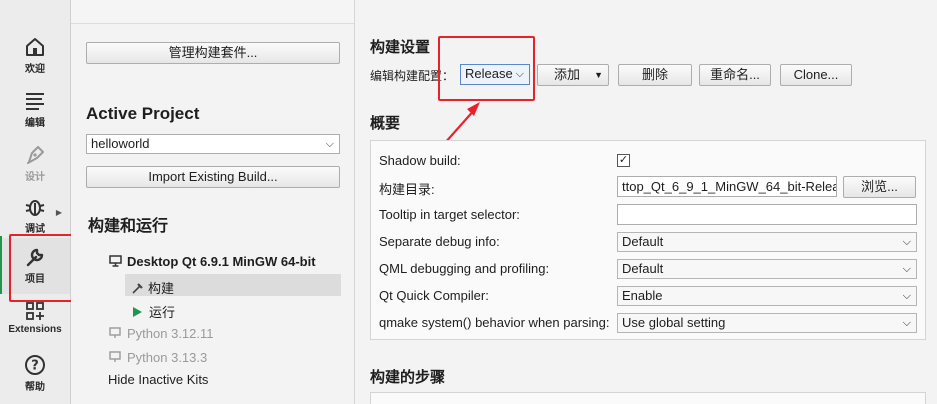 The image size is (937, 404). Describe the element at coordinates (727, 186) in the screenshot. I see `build-dir-input: ttop_Qt_6_9_1_MinGW_64_bit-Release` at that location.